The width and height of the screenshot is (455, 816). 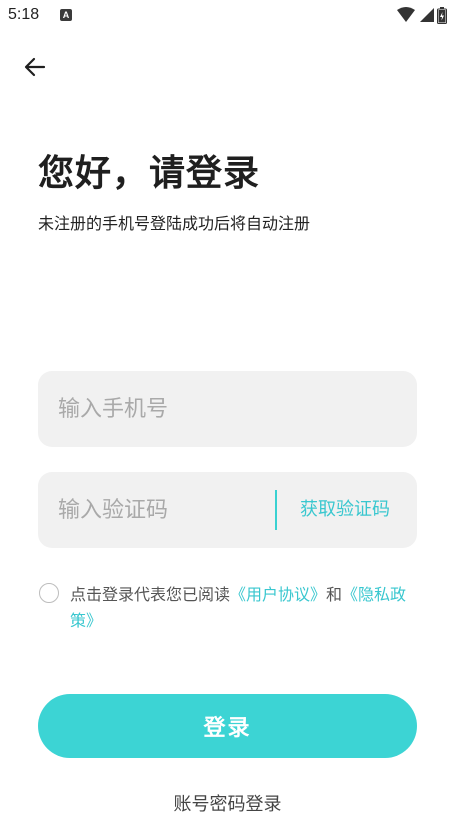 What do you see at coordinates (276, 510) in the screenshot?
I see `code-divider` at bounding box center [276, 510].